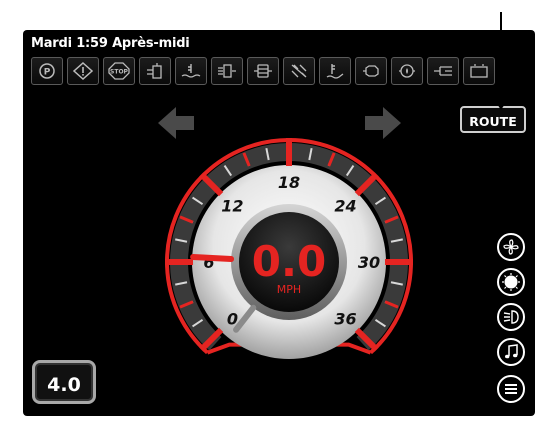 The width and height of the screenshot is (554, 430). I want to click on menu-button, so click(511, 389).